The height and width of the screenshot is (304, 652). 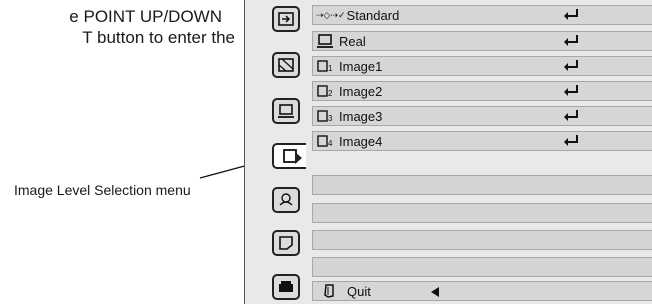 What do you see at coordinates (286, 111) in the screenshot?
I see `screen-icon` at bounding box center [286, 111].